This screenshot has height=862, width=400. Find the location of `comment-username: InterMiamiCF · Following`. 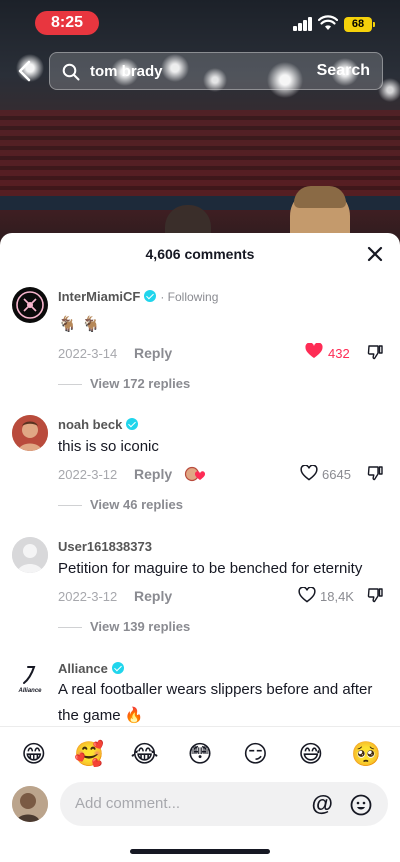

comment-username: InterMiamiCF · Following is located at coordinates (138, 296).